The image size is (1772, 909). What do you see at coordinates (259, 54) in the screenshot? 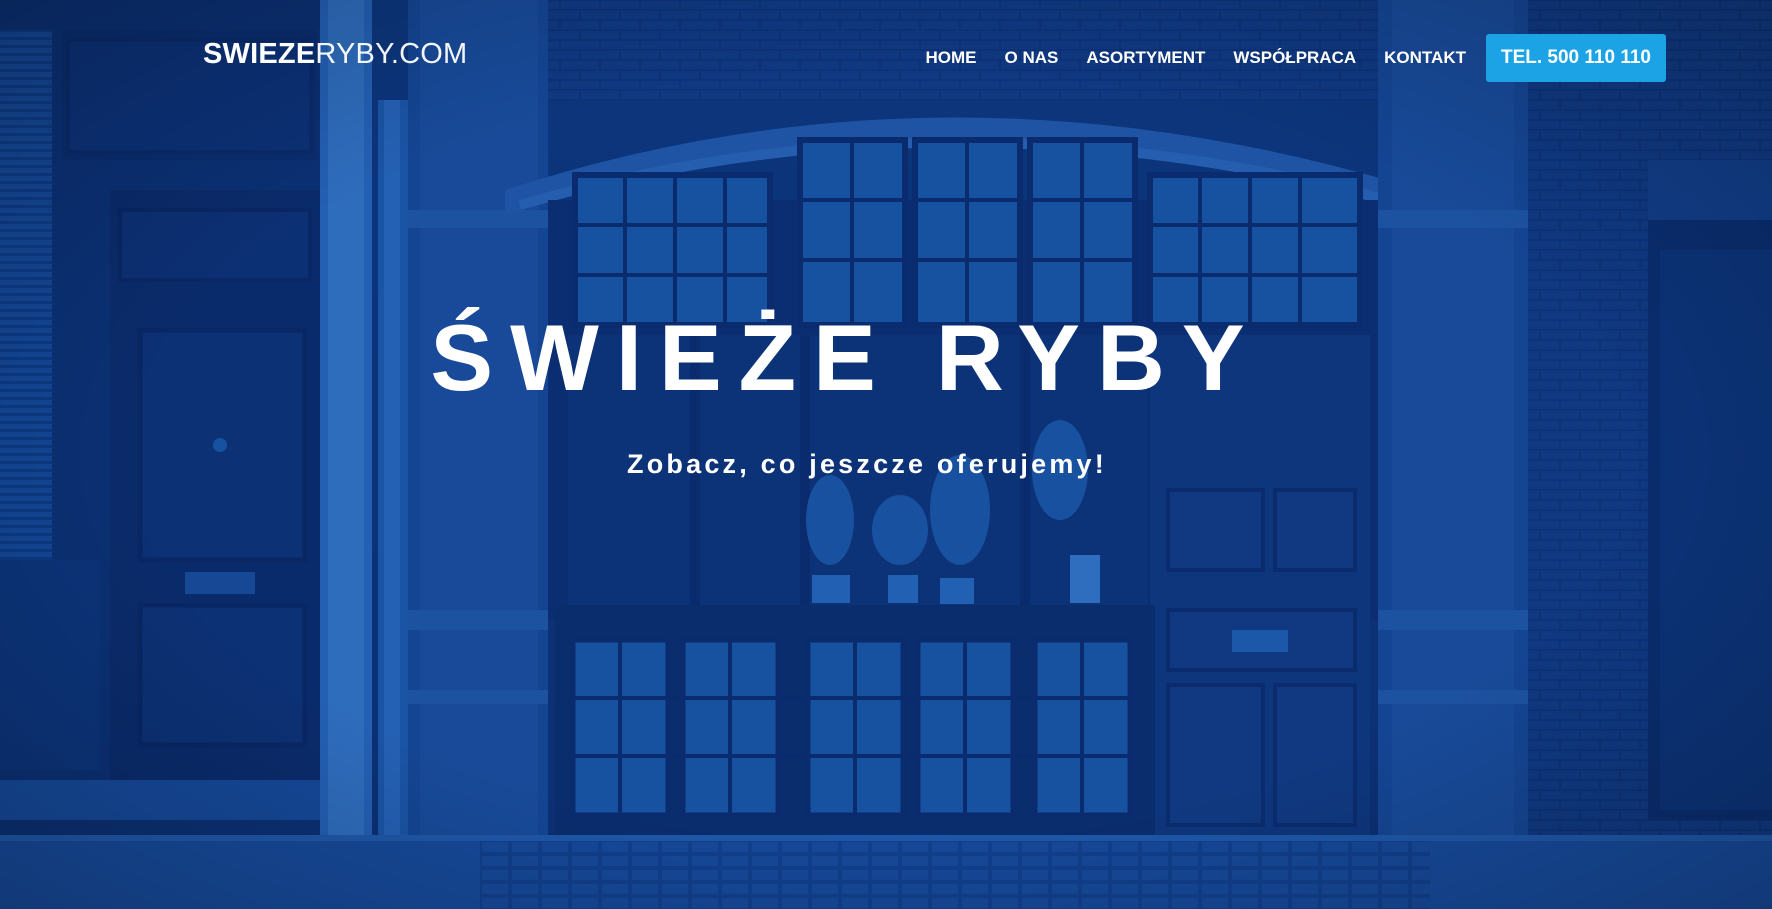
I see `logo-bold-text: SWIEZE` at bounding box center [259, 54].